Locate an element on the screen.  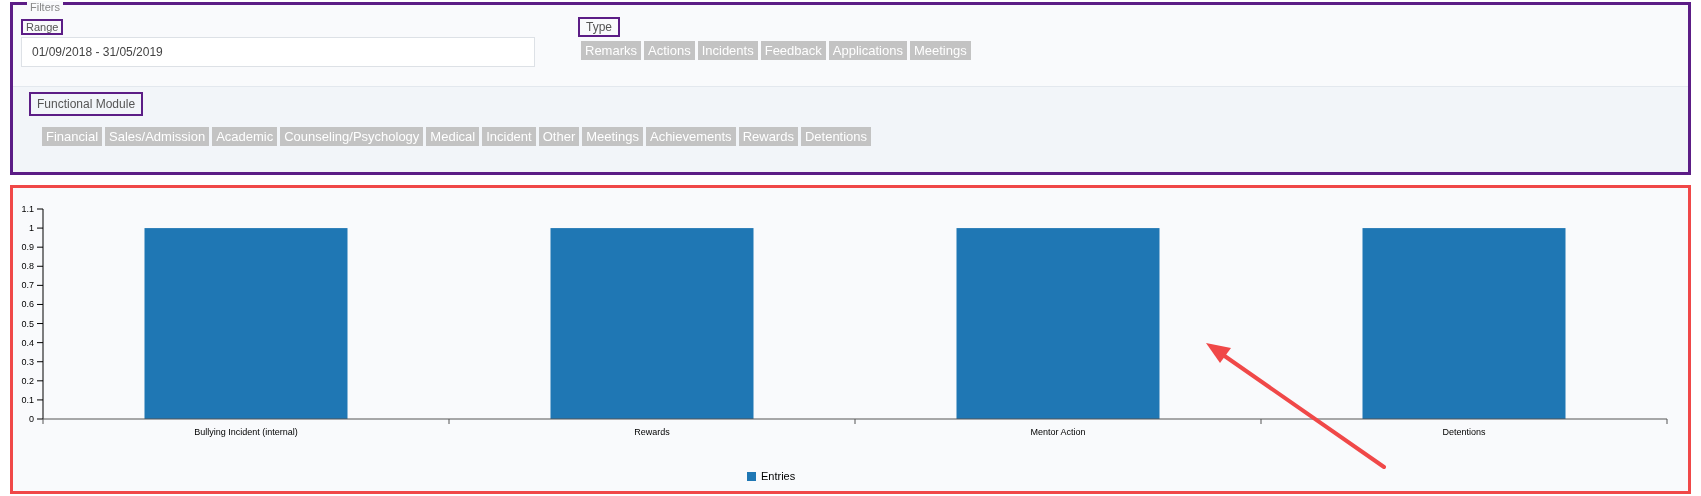
module-tag: Detentions is located at coordinates (836, 136).